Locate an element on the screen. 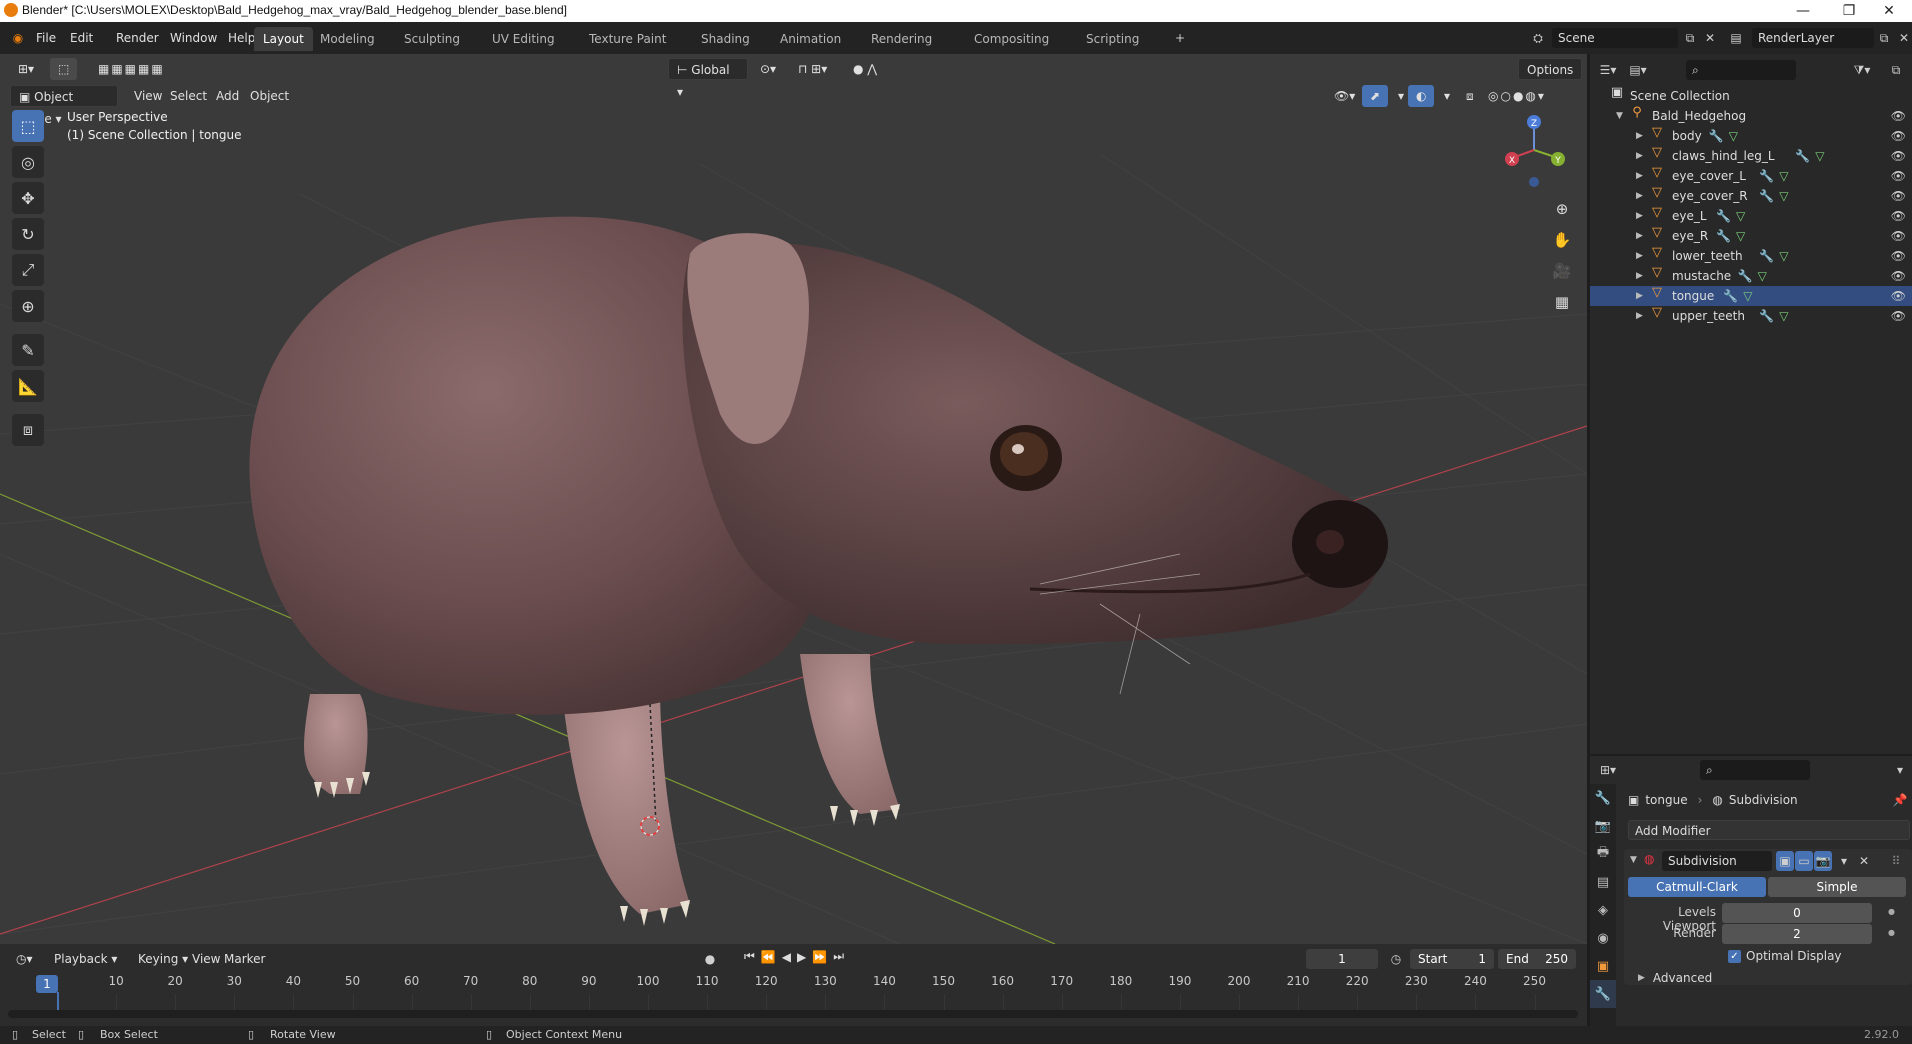  tab-layout: Layout is located at coordinates (283, 39).